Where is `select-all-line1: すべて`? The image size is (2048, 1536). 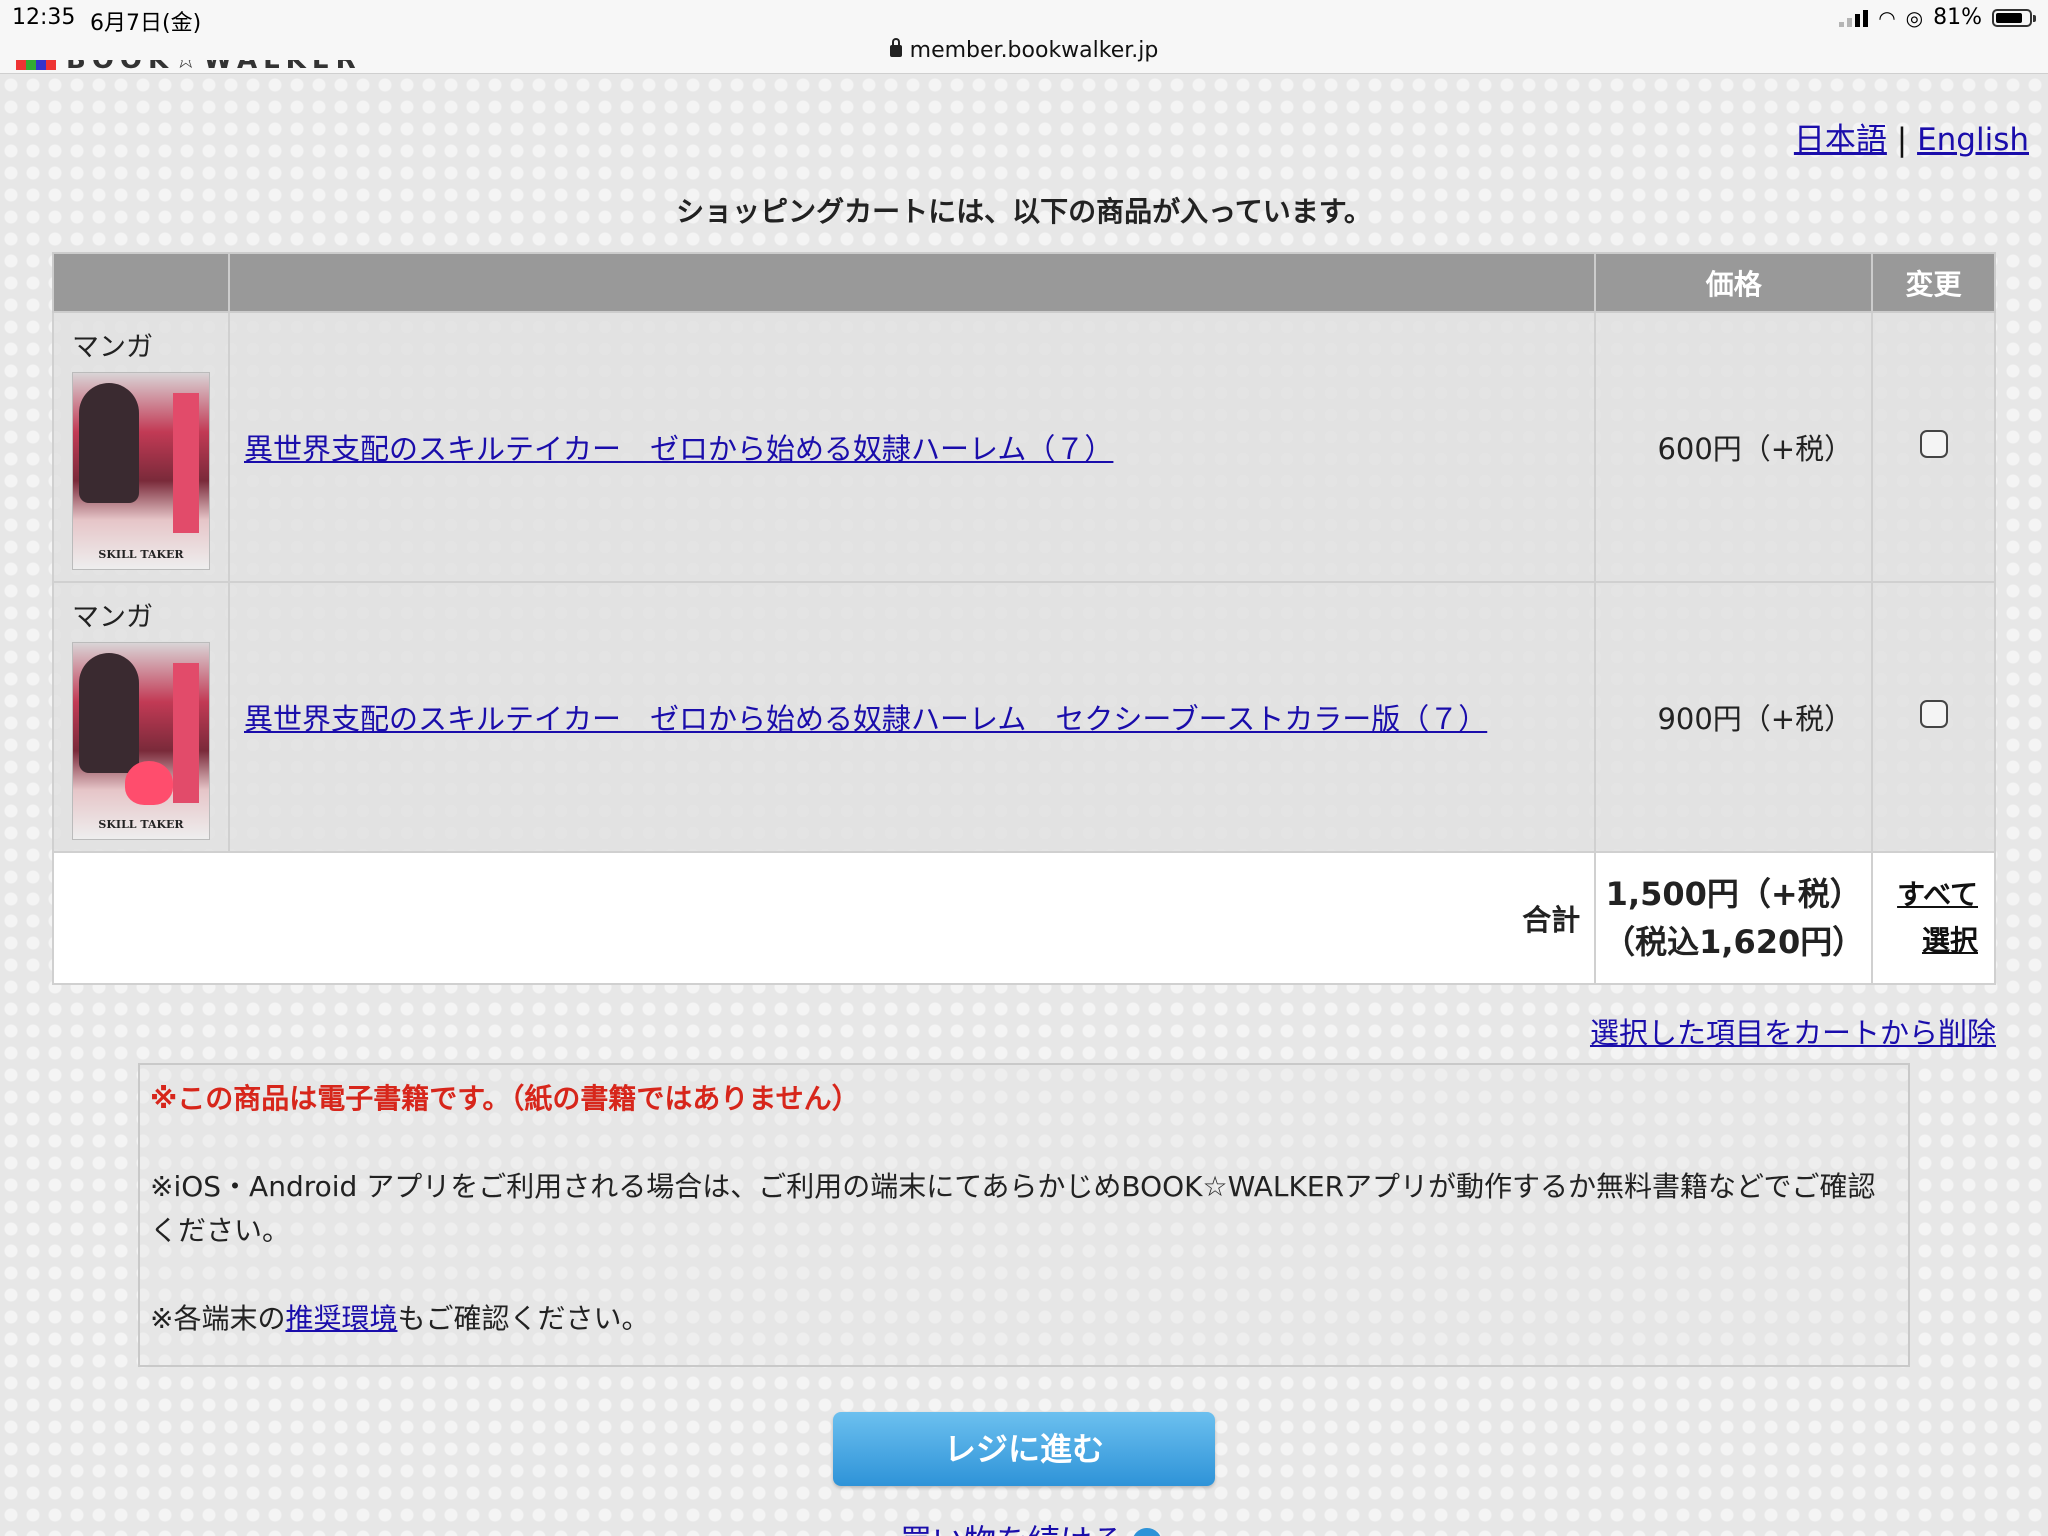 select-all-line1: すべて is located at coordinates (1937, 894).